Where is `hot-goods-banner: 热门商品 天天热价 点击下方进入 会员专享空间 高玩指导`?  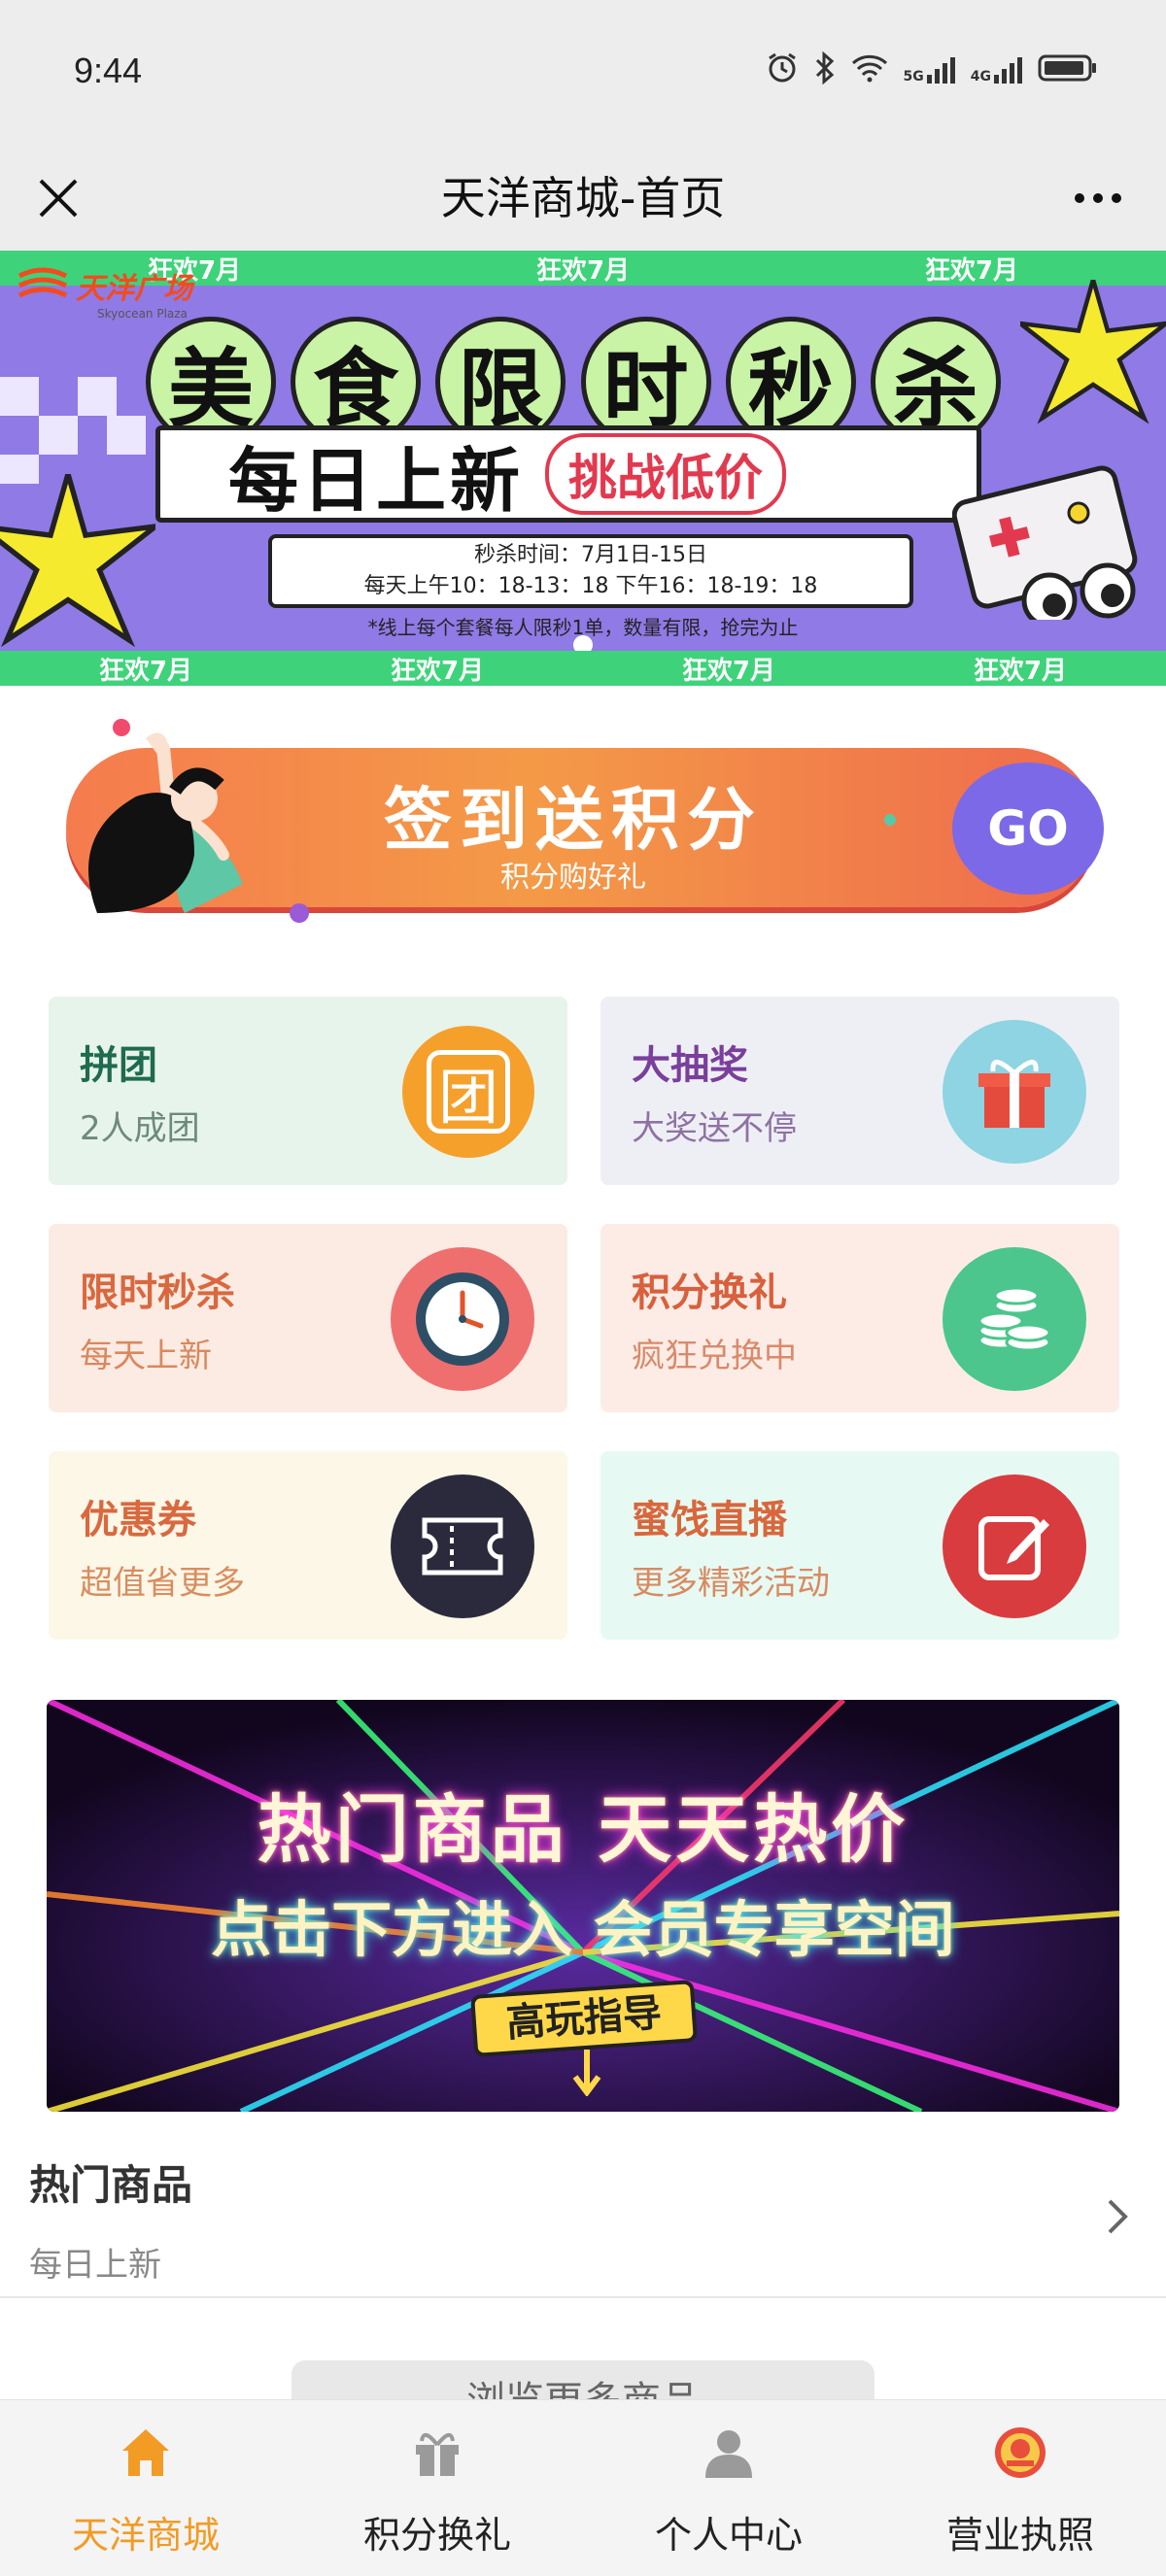 hot-goods-banner: 热门商品 天天热价 点击下方进入 会员专享空间 高玩指导 is located at coordinates (583, 1906).